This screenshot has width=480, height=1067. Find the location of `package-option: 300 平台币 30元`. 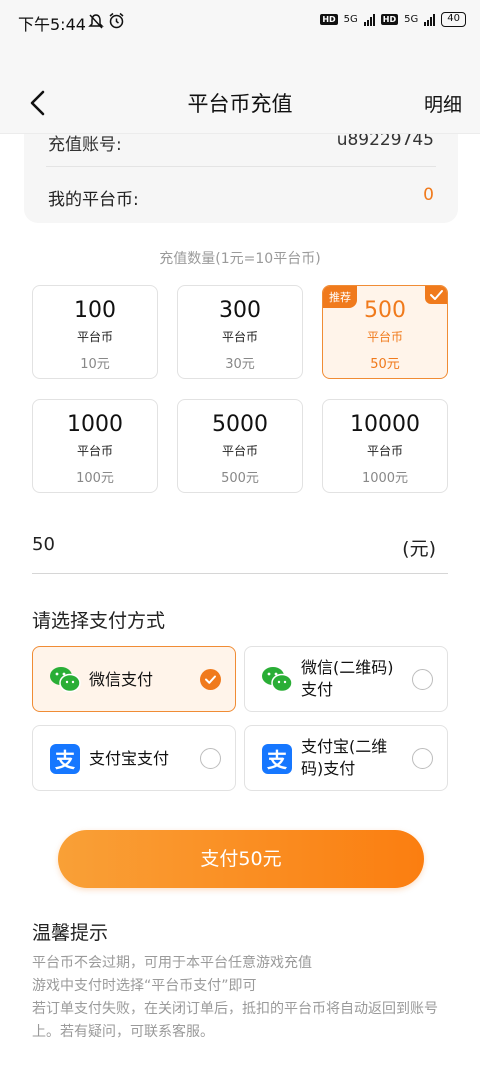

package-option: 300 平台币 30元 is located at coordinates (240, 332).